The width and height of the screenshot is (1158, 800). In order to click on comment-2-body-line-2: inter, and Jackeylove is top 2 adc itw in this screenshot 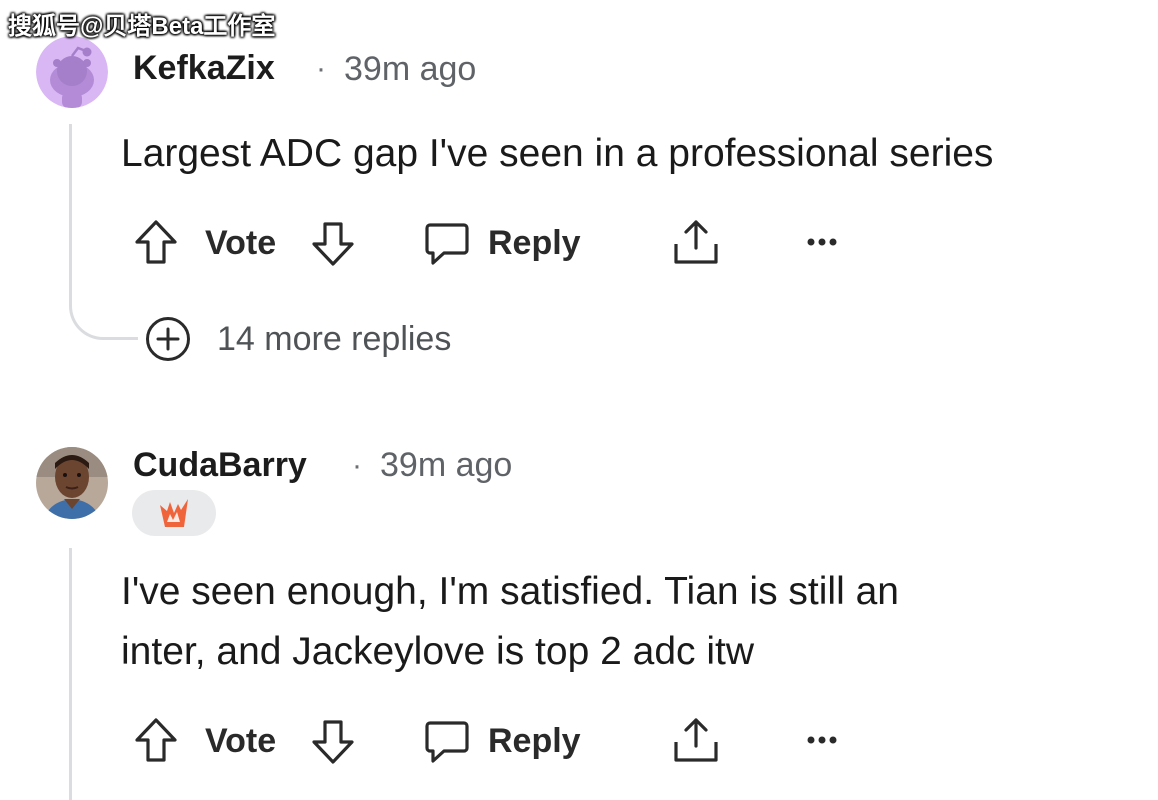, I will do `click(438, 651)`.